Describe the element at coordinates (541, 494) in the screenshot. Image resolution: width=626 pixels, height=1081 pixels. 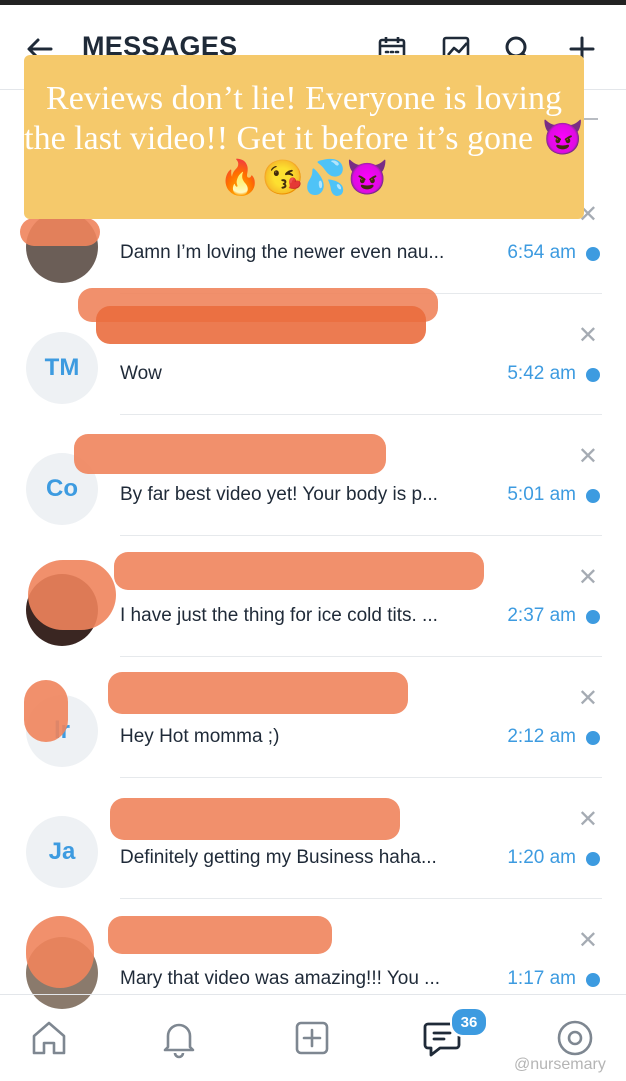
I see `message-time: 5:01 am` at that location.